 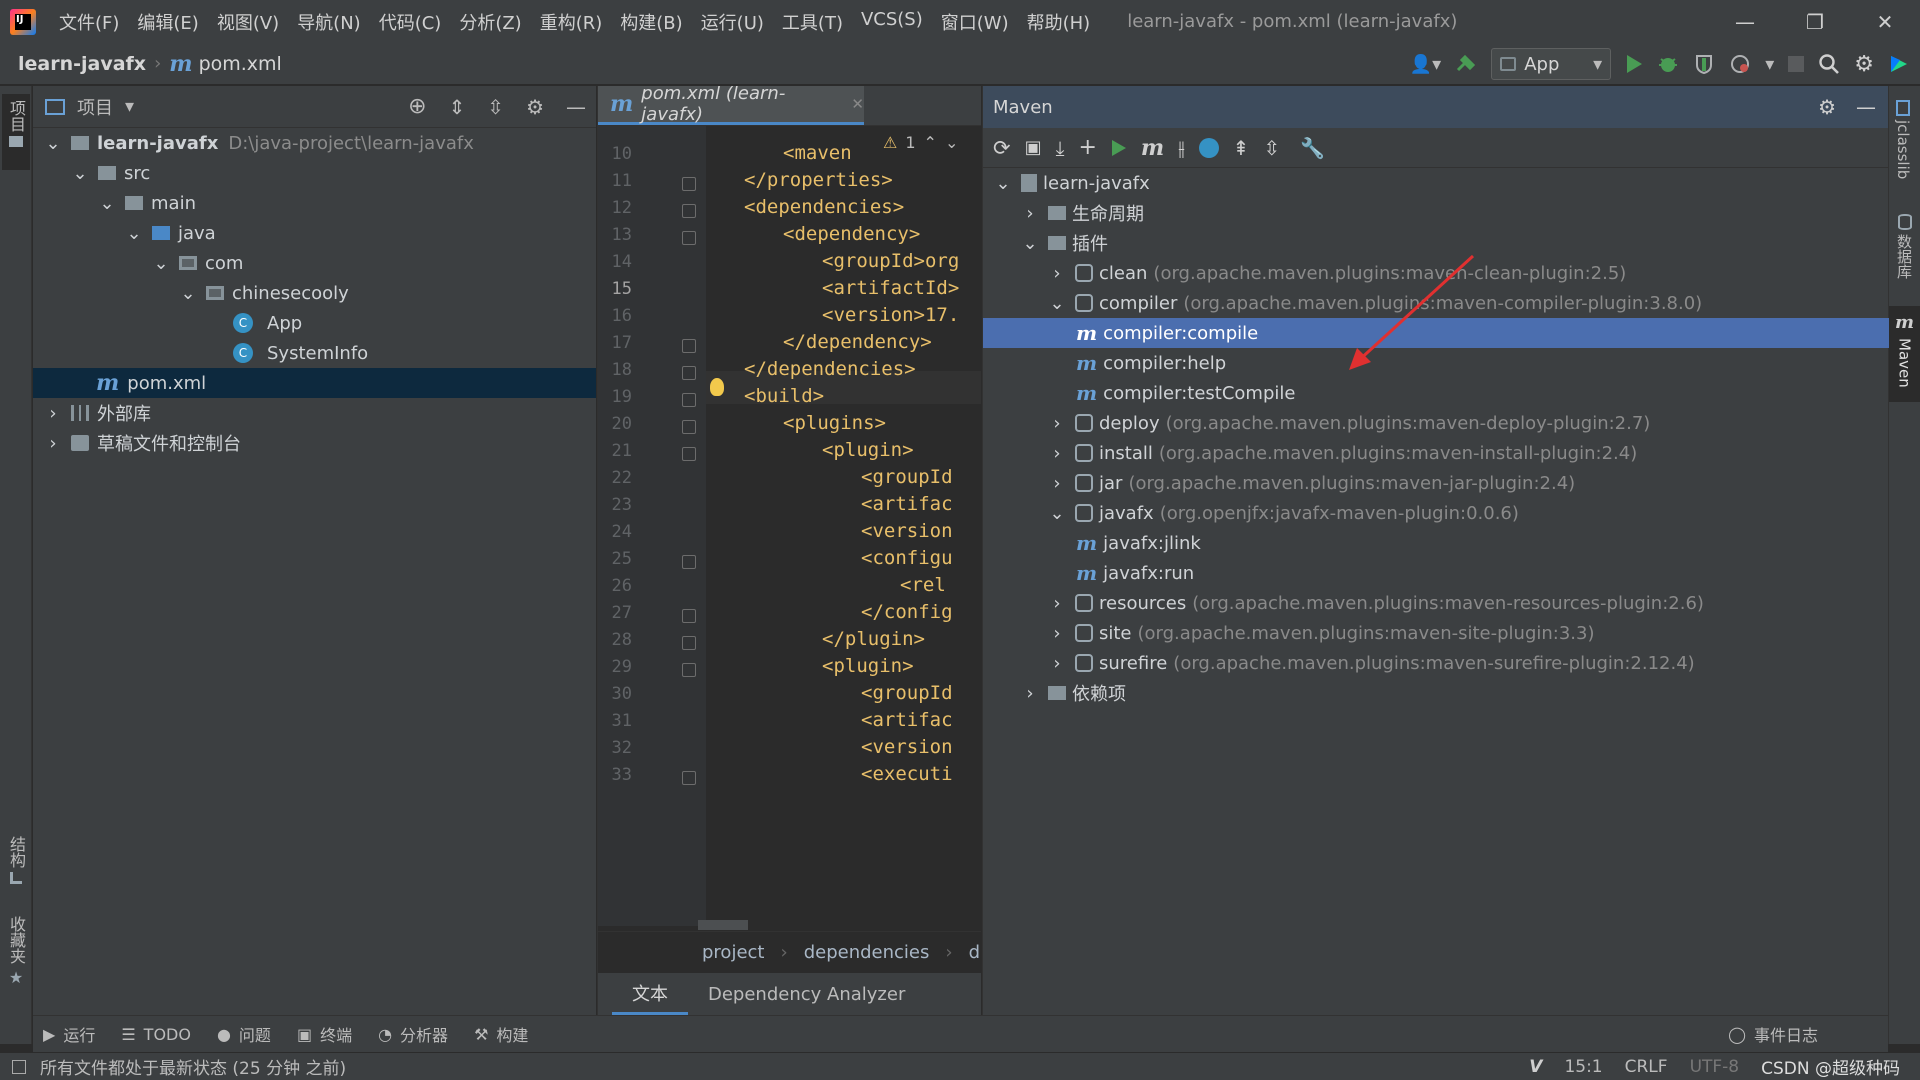 What do you see at coordinates (535, 107) in the screenshot?
I see `panel-settings-gear-icon: ⚙` at bounding box center [535, 107].